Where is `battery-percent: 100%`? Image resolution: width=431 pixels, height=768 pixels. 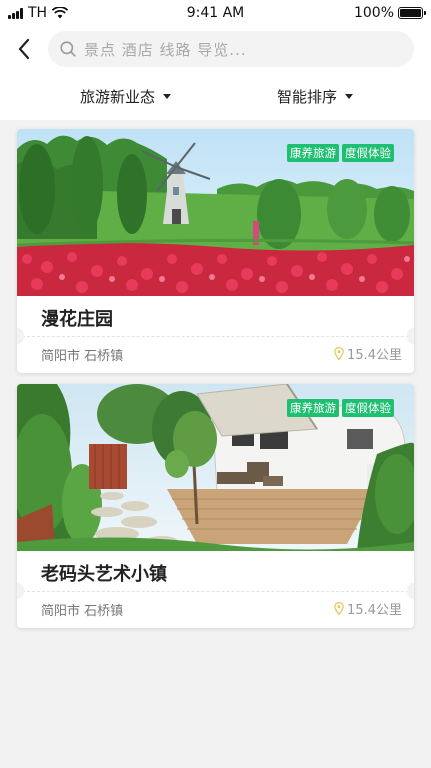 battery-percent: 100% is located at coordinates (373, 13).